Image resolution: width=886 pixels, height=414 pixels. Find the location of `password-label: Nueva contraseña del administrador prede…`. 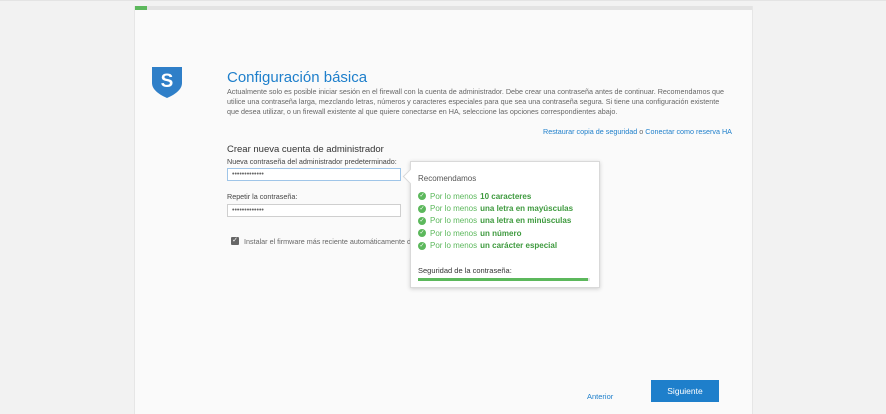

password-label: Nueva contraseña del administrador prede… is located at coordinates (312, 161).